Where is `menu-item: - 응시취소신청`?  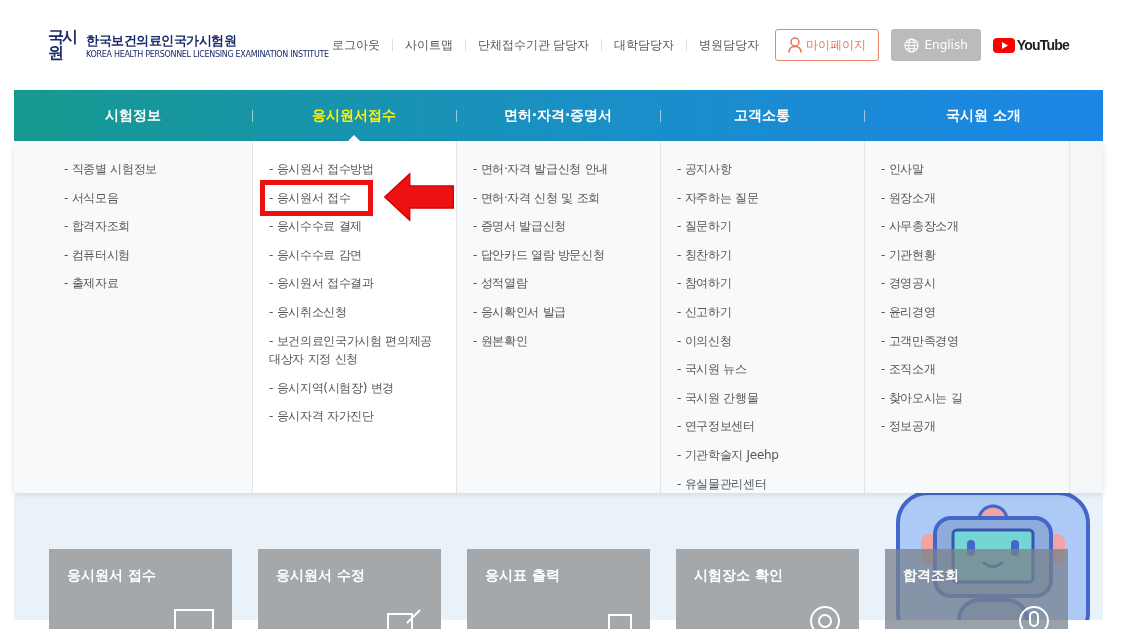 menu-item: - 응시취소신청 is located at coordinates (308, 312).